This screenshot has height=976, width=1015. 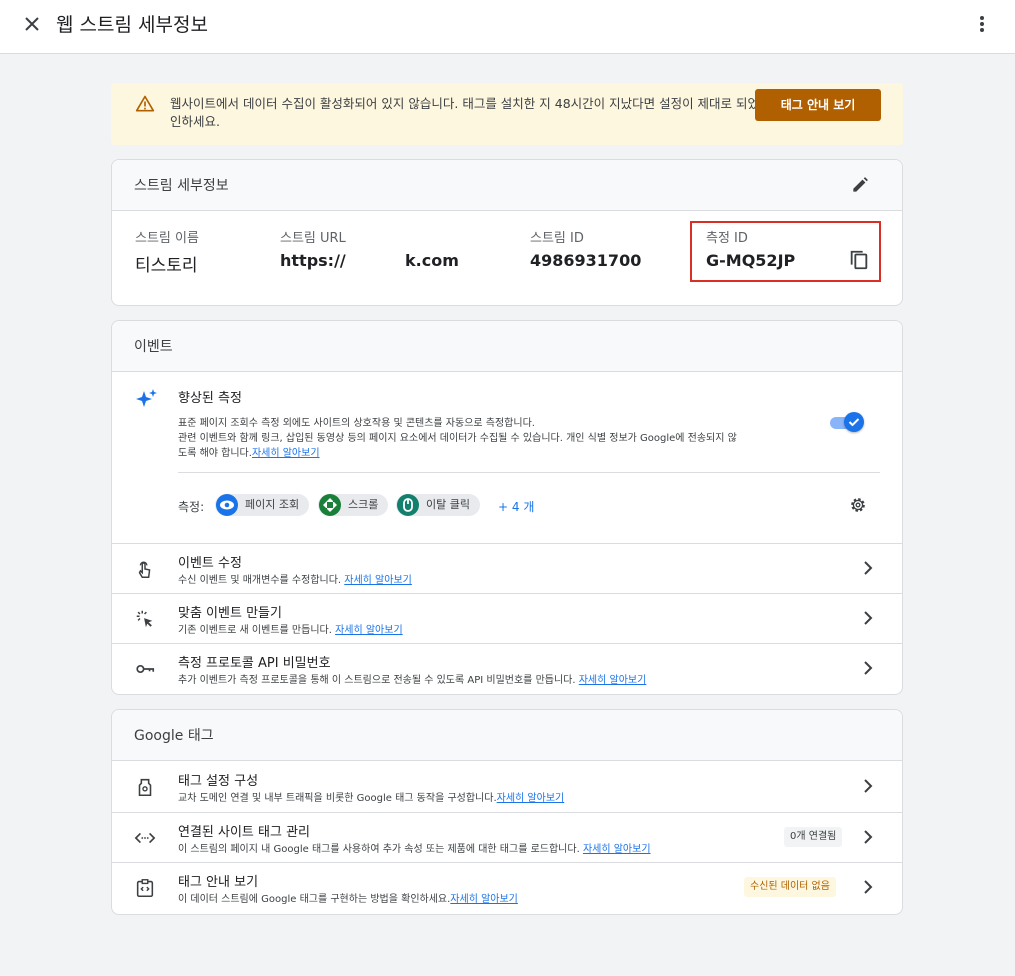 What do you see at coordinates (854, 422) in the screenshot?
I see `check-icon` at bounding box center [854, 422].